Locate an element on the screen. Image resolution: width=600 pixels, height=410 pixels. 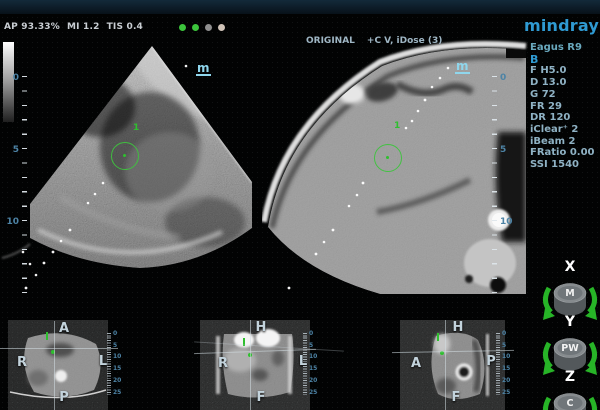
axis-y-label: Y is located at coordinates (570, 322).